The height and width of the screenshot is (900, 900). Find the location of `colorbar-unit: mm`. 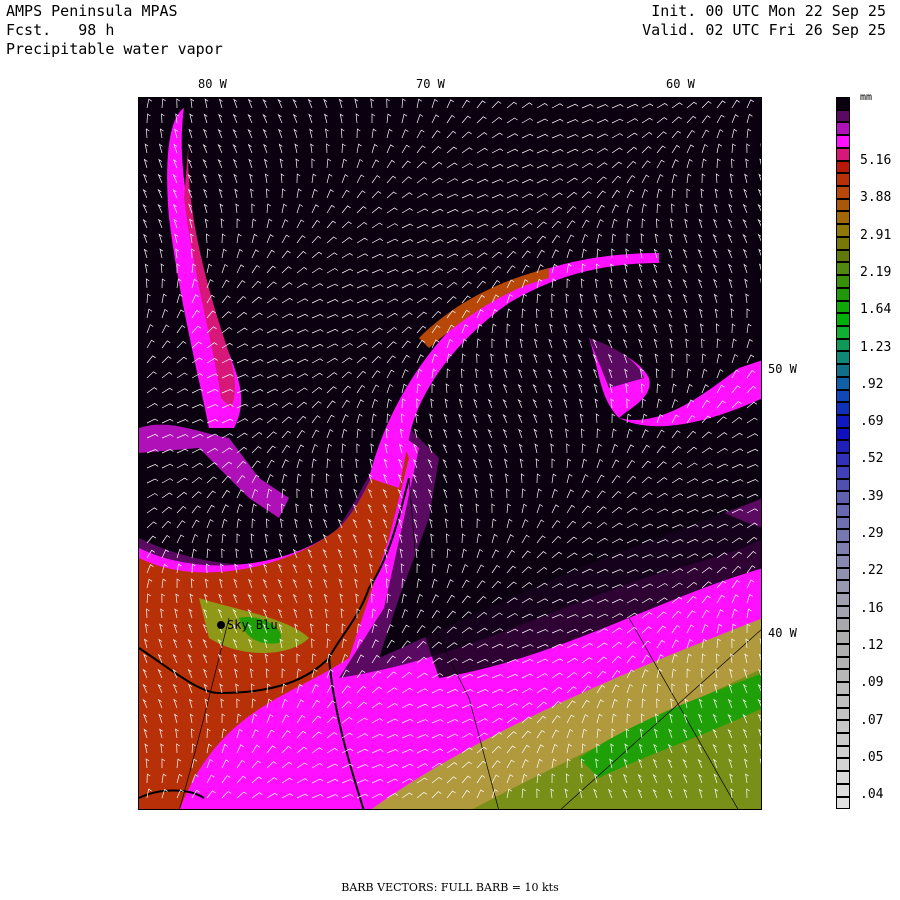

colorbar-unit: mm is located at coordinates (866, 97).